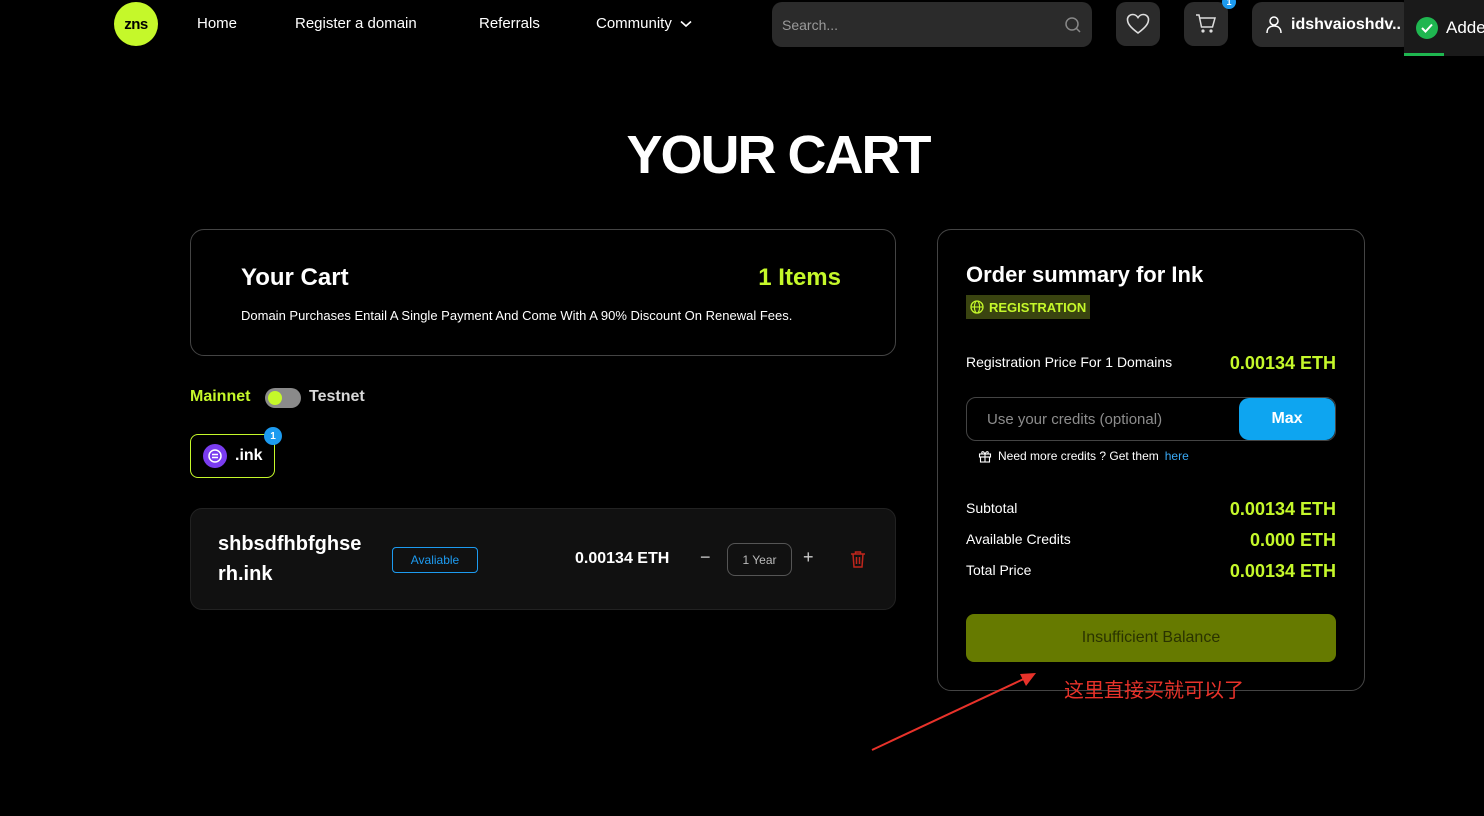 This screenshot has width=1484, height=816. What do you see at coordinates (808, 557) in the screenshot?
I see `increase-years-button: +` at bounding box center [808, 557].